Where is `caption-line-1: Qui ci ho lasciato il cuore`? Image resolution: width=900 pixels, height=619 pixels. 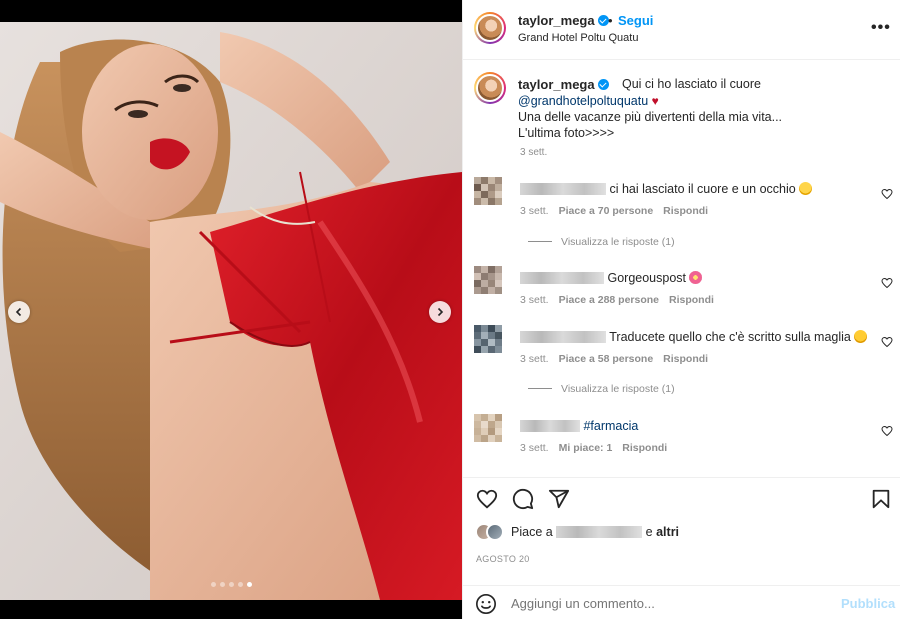
caption-line-1: Qui ci ho lasciato il cuore is located at coordinates (691, 84).